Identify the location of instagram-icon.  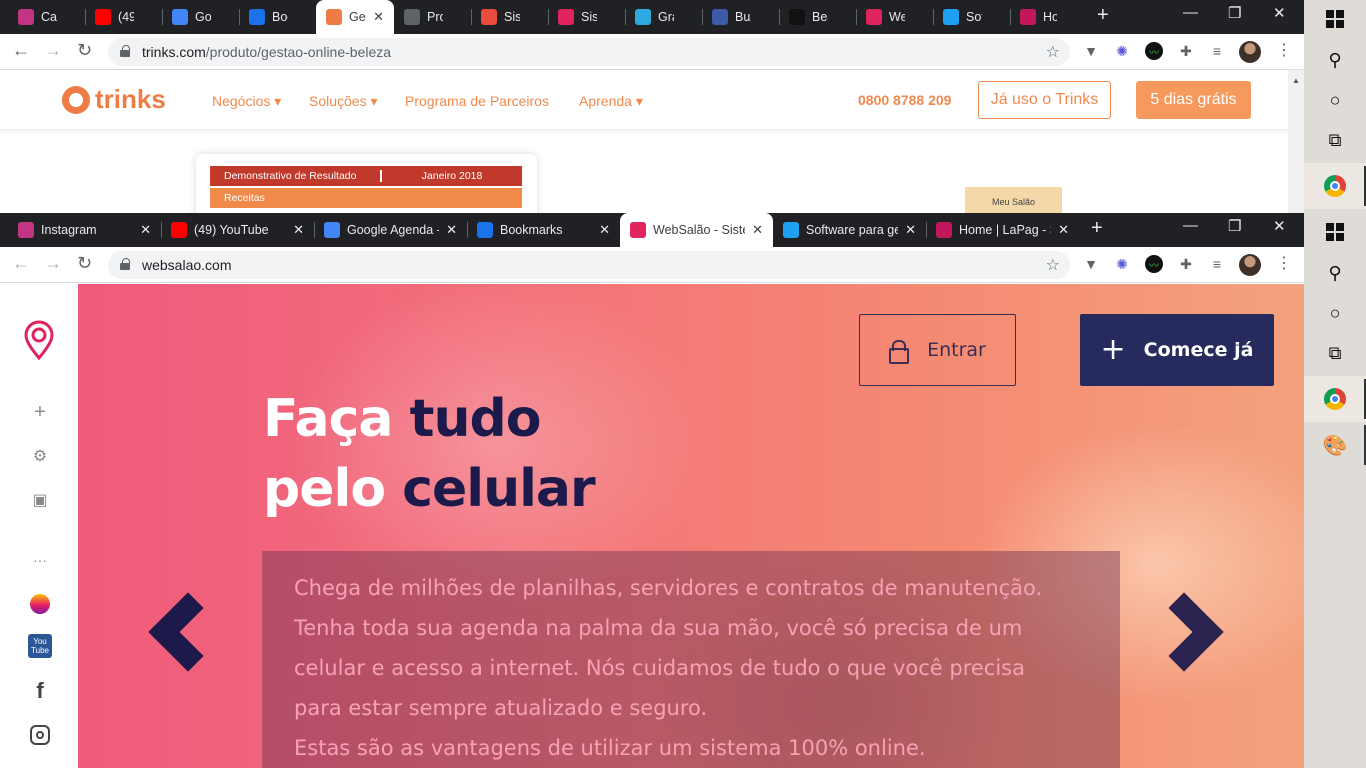
(40, 735).